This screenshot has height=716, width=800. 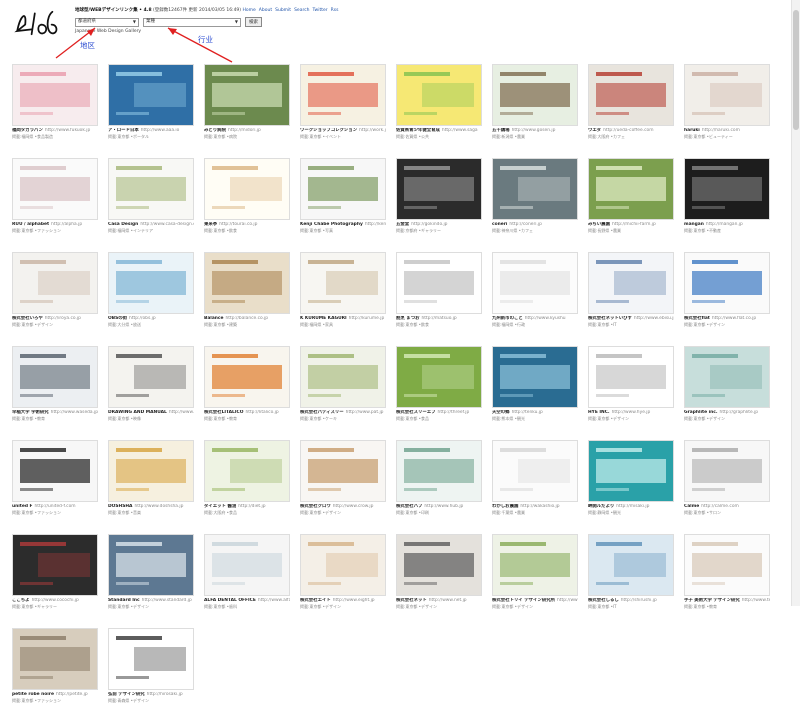 What do you see at coordinates (323, 318) in the screenshot?
I see `site-title-link: K KURUME KAGURI` at bounding box center [323, 318].